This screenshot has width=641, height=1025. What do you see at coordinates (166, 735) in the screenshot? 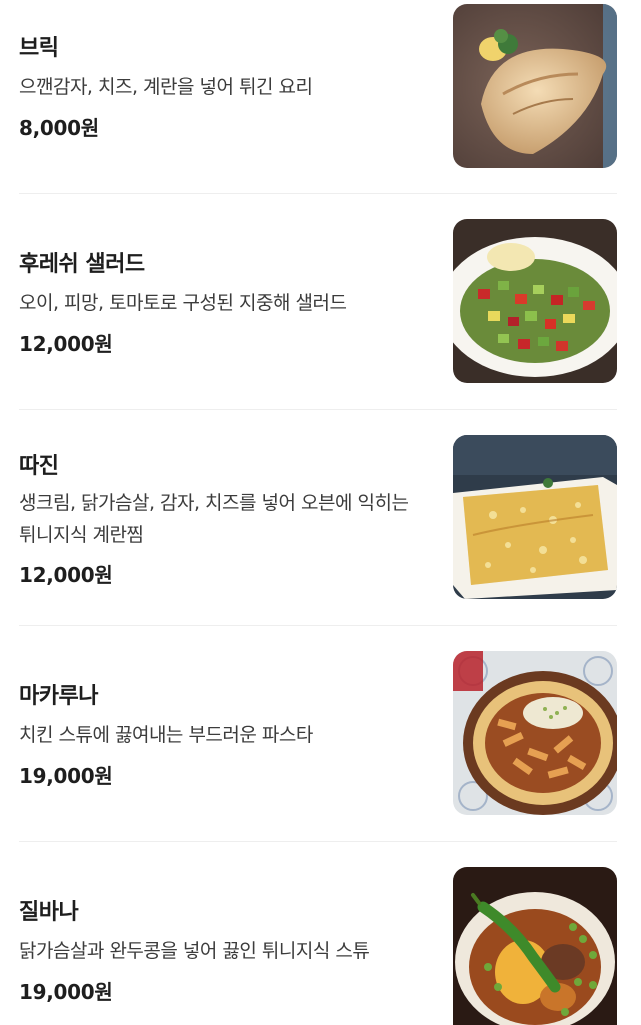
I see `menu-item-description: 치킨 스튜에 끓여내는 부드러운 파스타` at bounding box center [166, 735].